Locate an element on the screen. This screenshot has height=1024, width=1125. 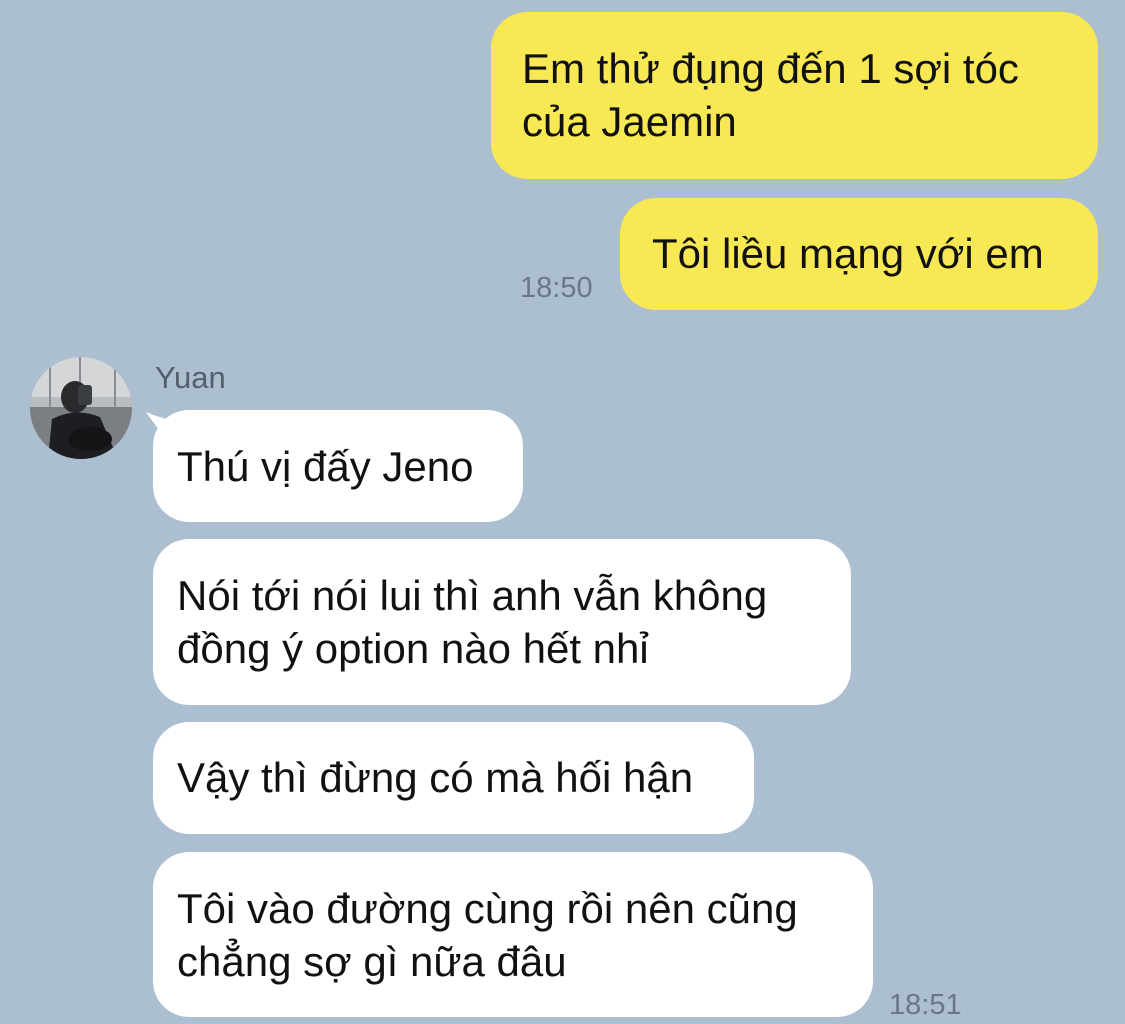
message-timestamp: 18:50 is located at coordinates (556, 288).